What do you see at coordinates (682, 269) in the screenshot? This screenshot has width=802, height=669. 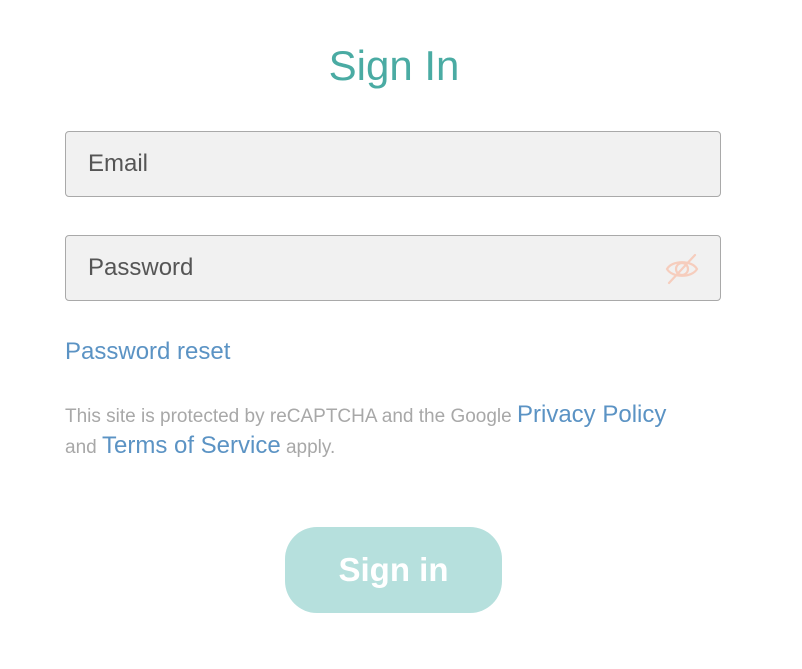 I see `eye-slash-icon` at bounding box center [682, 269].